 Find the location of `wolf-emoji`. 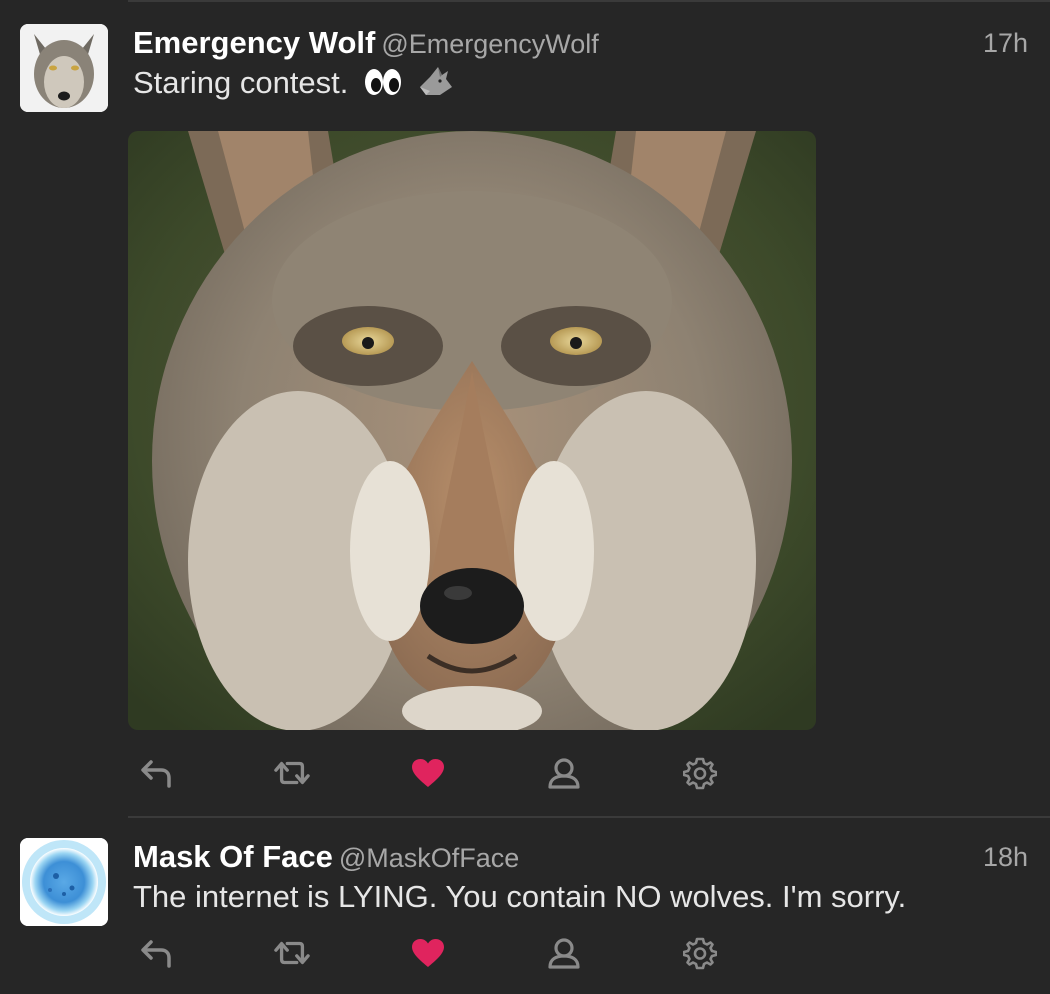

wolf-emoji is located at coordinates (436, 85).